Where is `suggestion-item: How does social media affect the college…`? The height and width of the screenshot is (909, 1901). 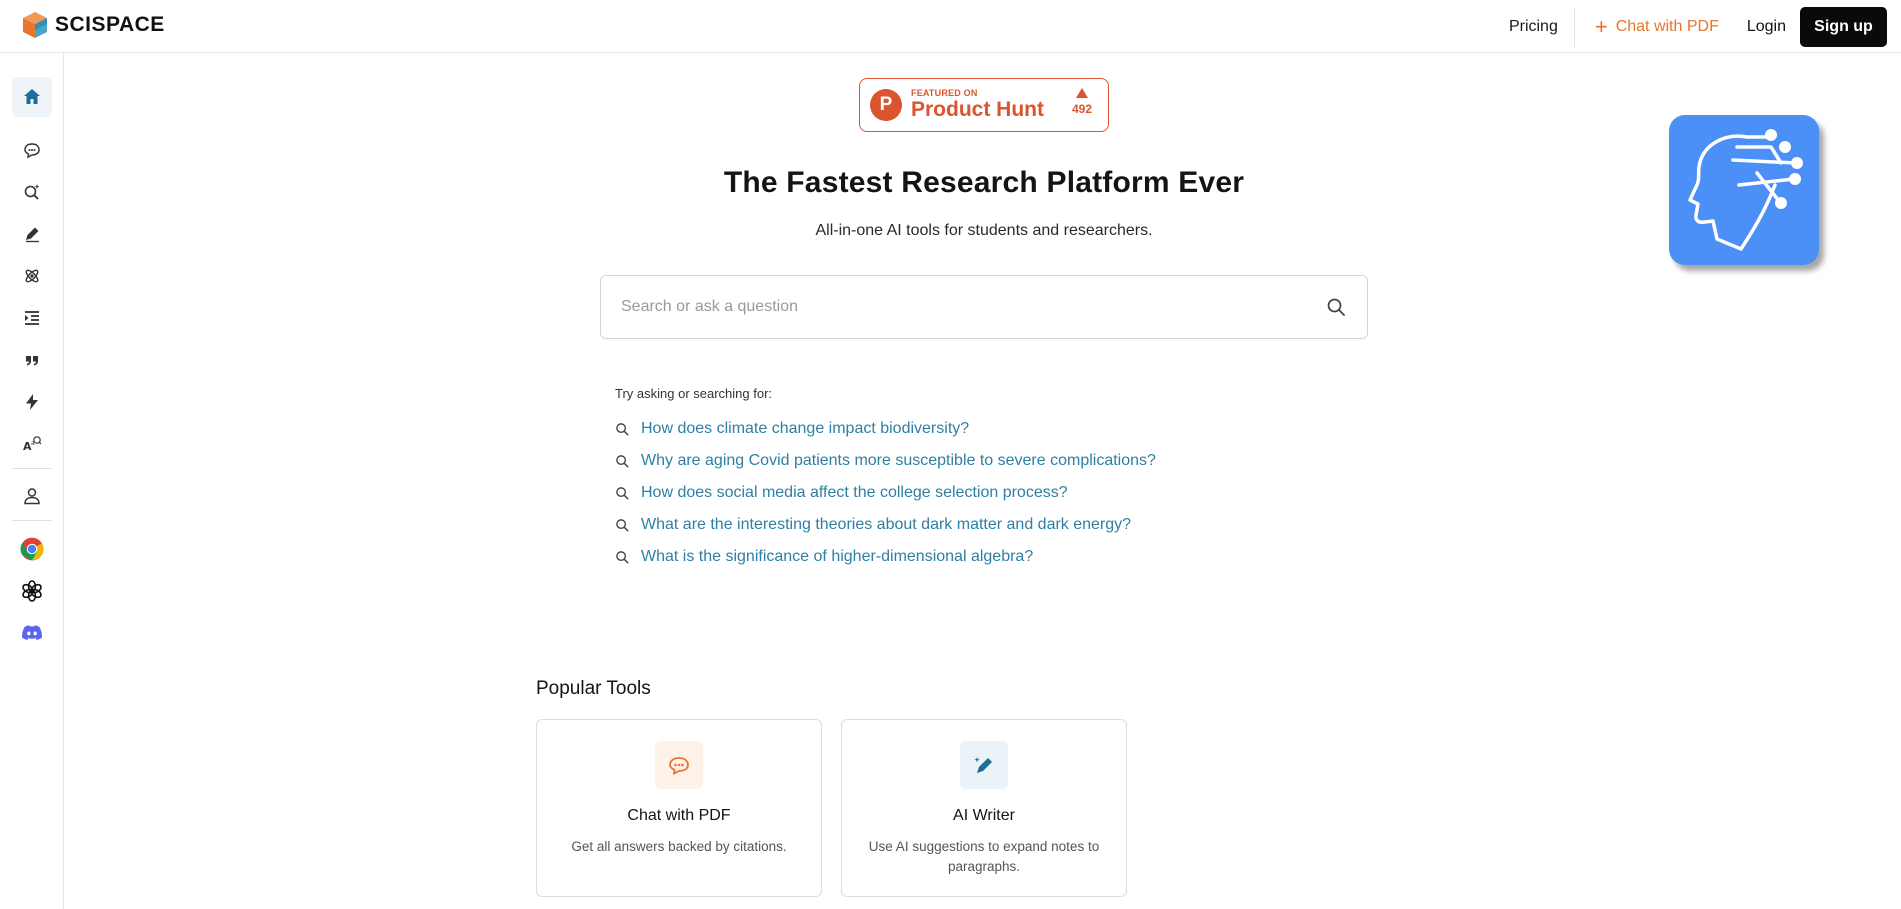 suggestion-item: How does social media affect the college… is located at coordinates (885, 493).